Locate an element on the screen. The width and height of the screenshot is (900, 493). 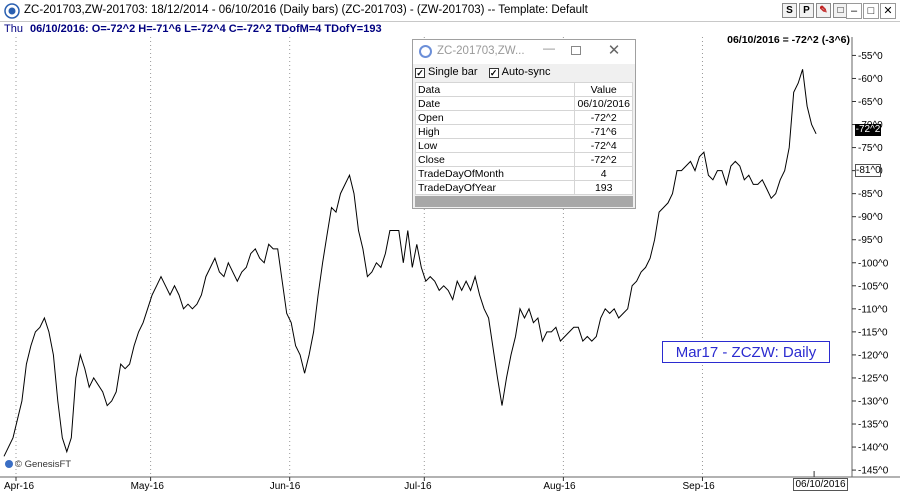
s-toolbar-button: S is located at coordinates (789, 10).